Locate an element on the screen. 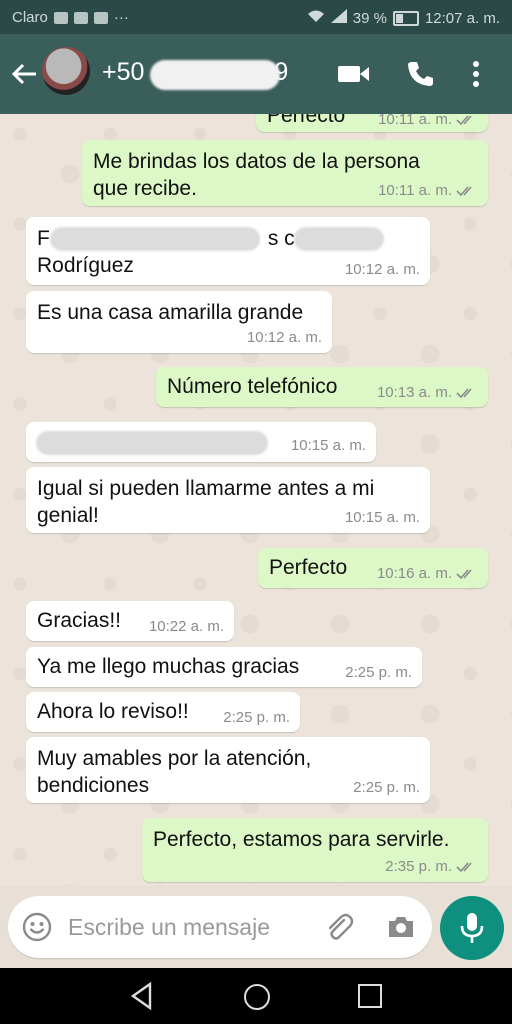  message-incoming: Ya me llego muchas gracias 2:25 p. m. is located at coordinates (224, 667).